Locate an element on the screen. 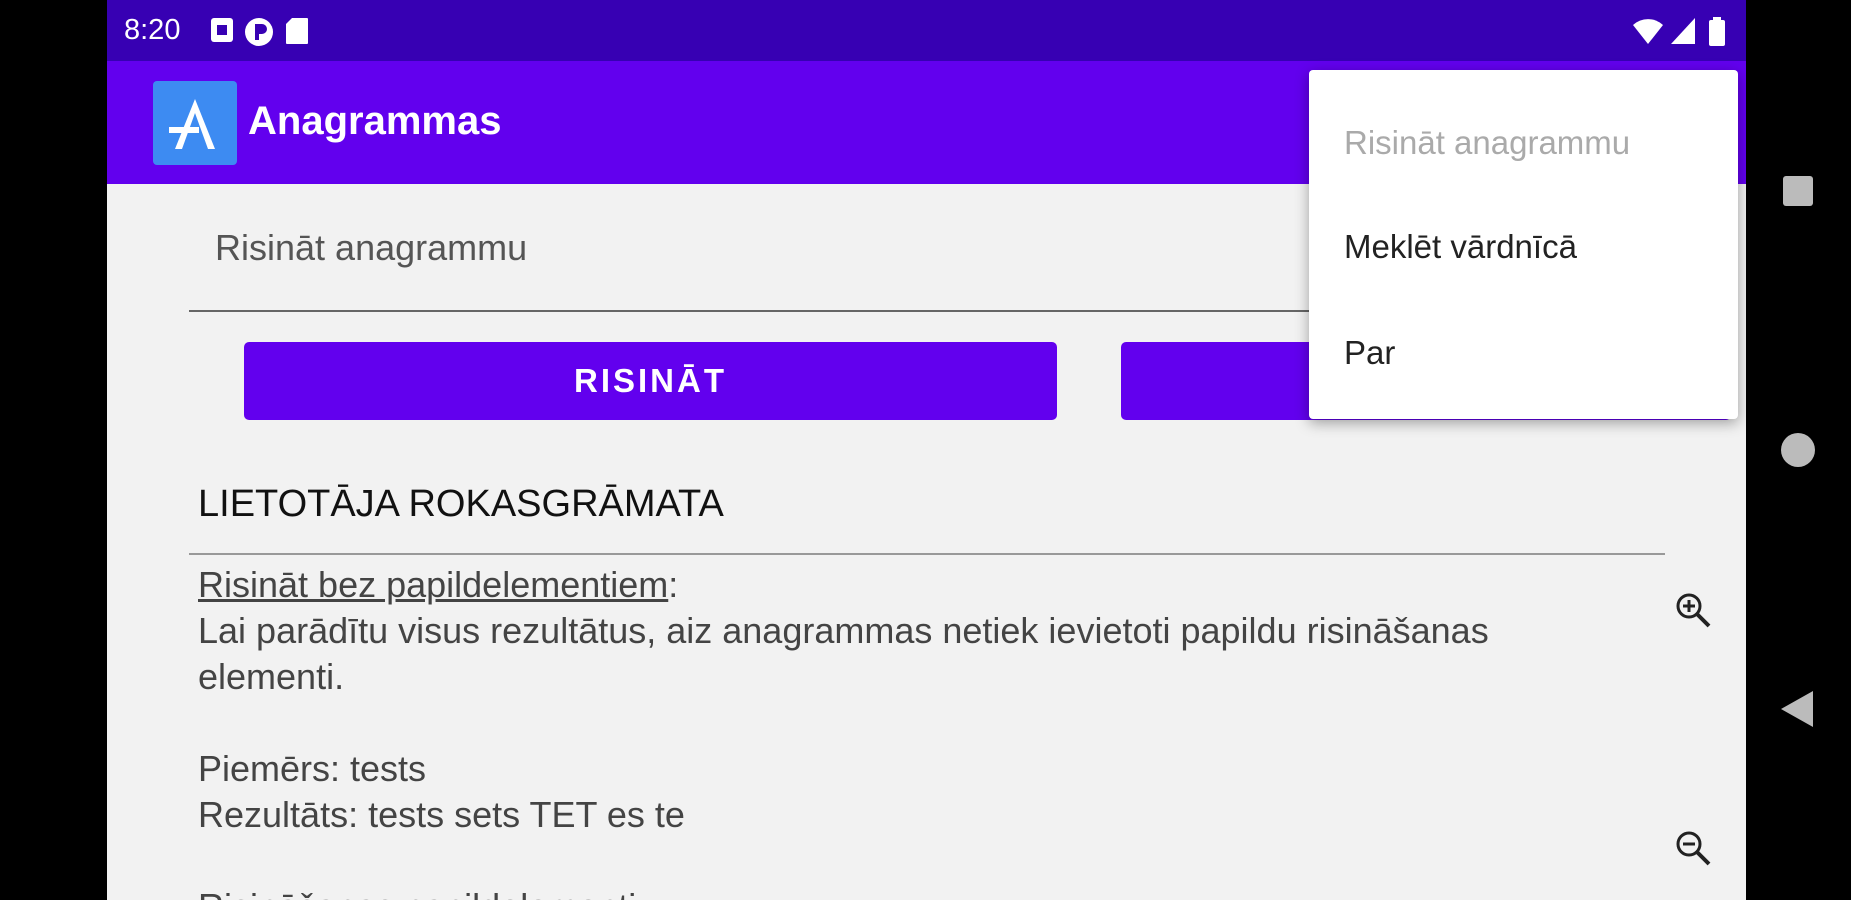 The height and width of the screenshot is (900, 1851). zoom-in-icon is located at coordinates (1693, 610).